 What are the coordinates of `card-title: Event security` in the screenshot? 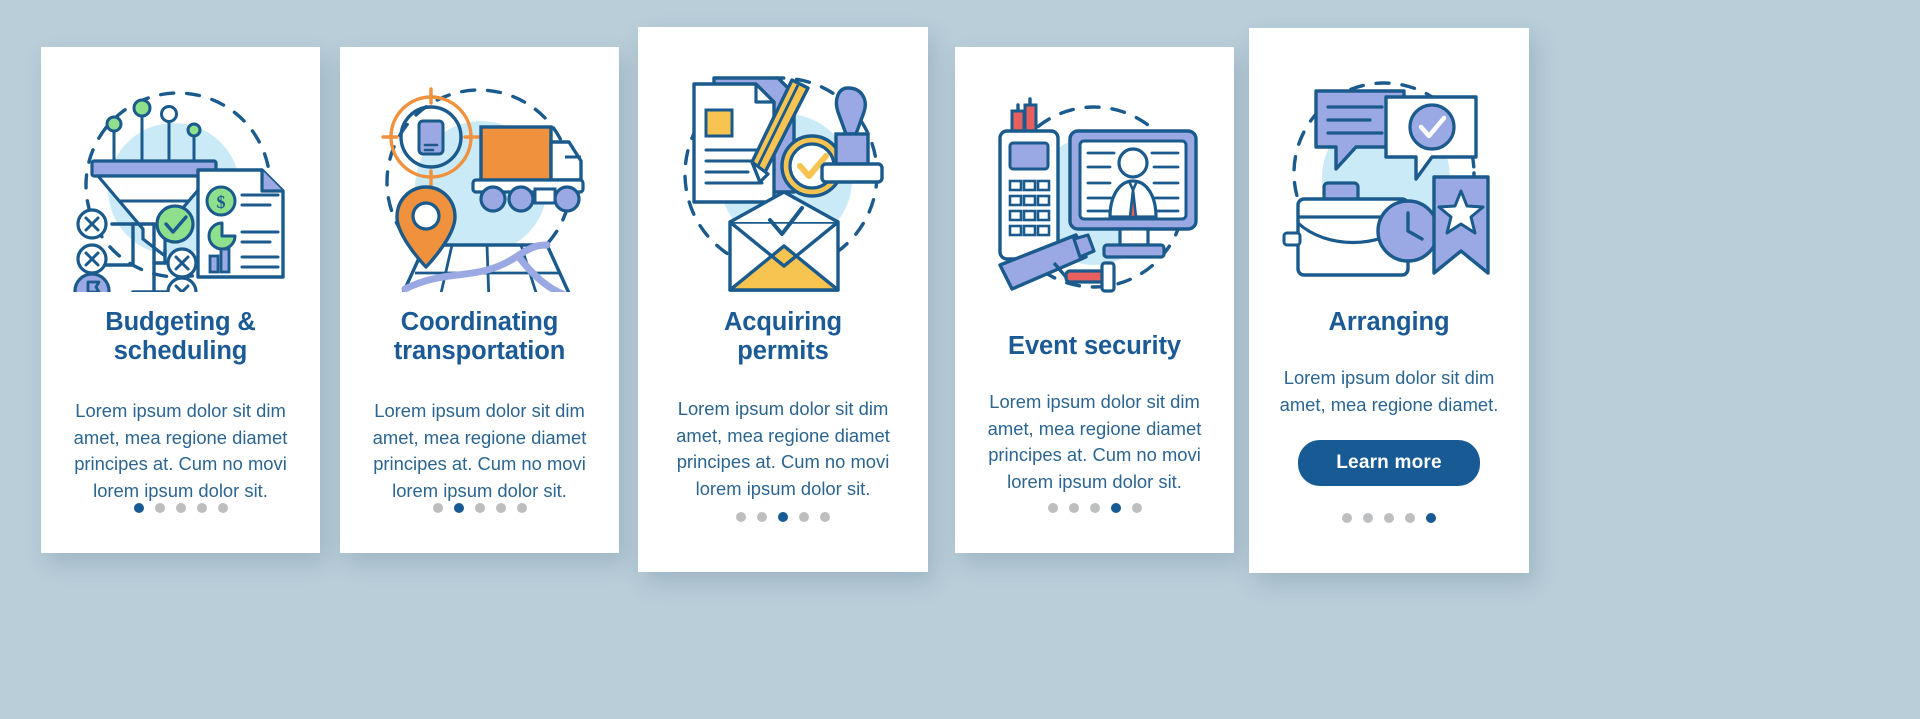 It's located at (1094, 346).